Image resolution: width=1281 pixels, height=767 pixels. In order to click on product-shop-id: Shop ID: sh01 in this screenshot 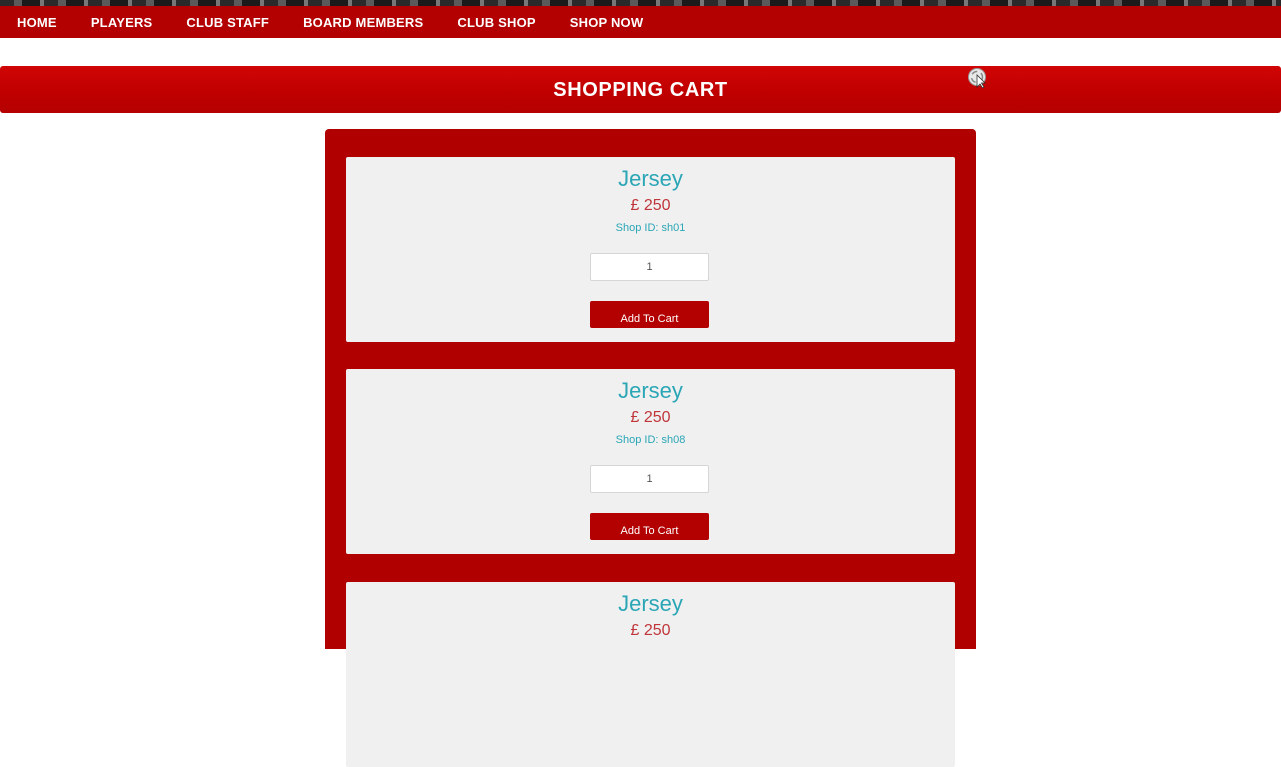, I will do `click(650, 228)`.